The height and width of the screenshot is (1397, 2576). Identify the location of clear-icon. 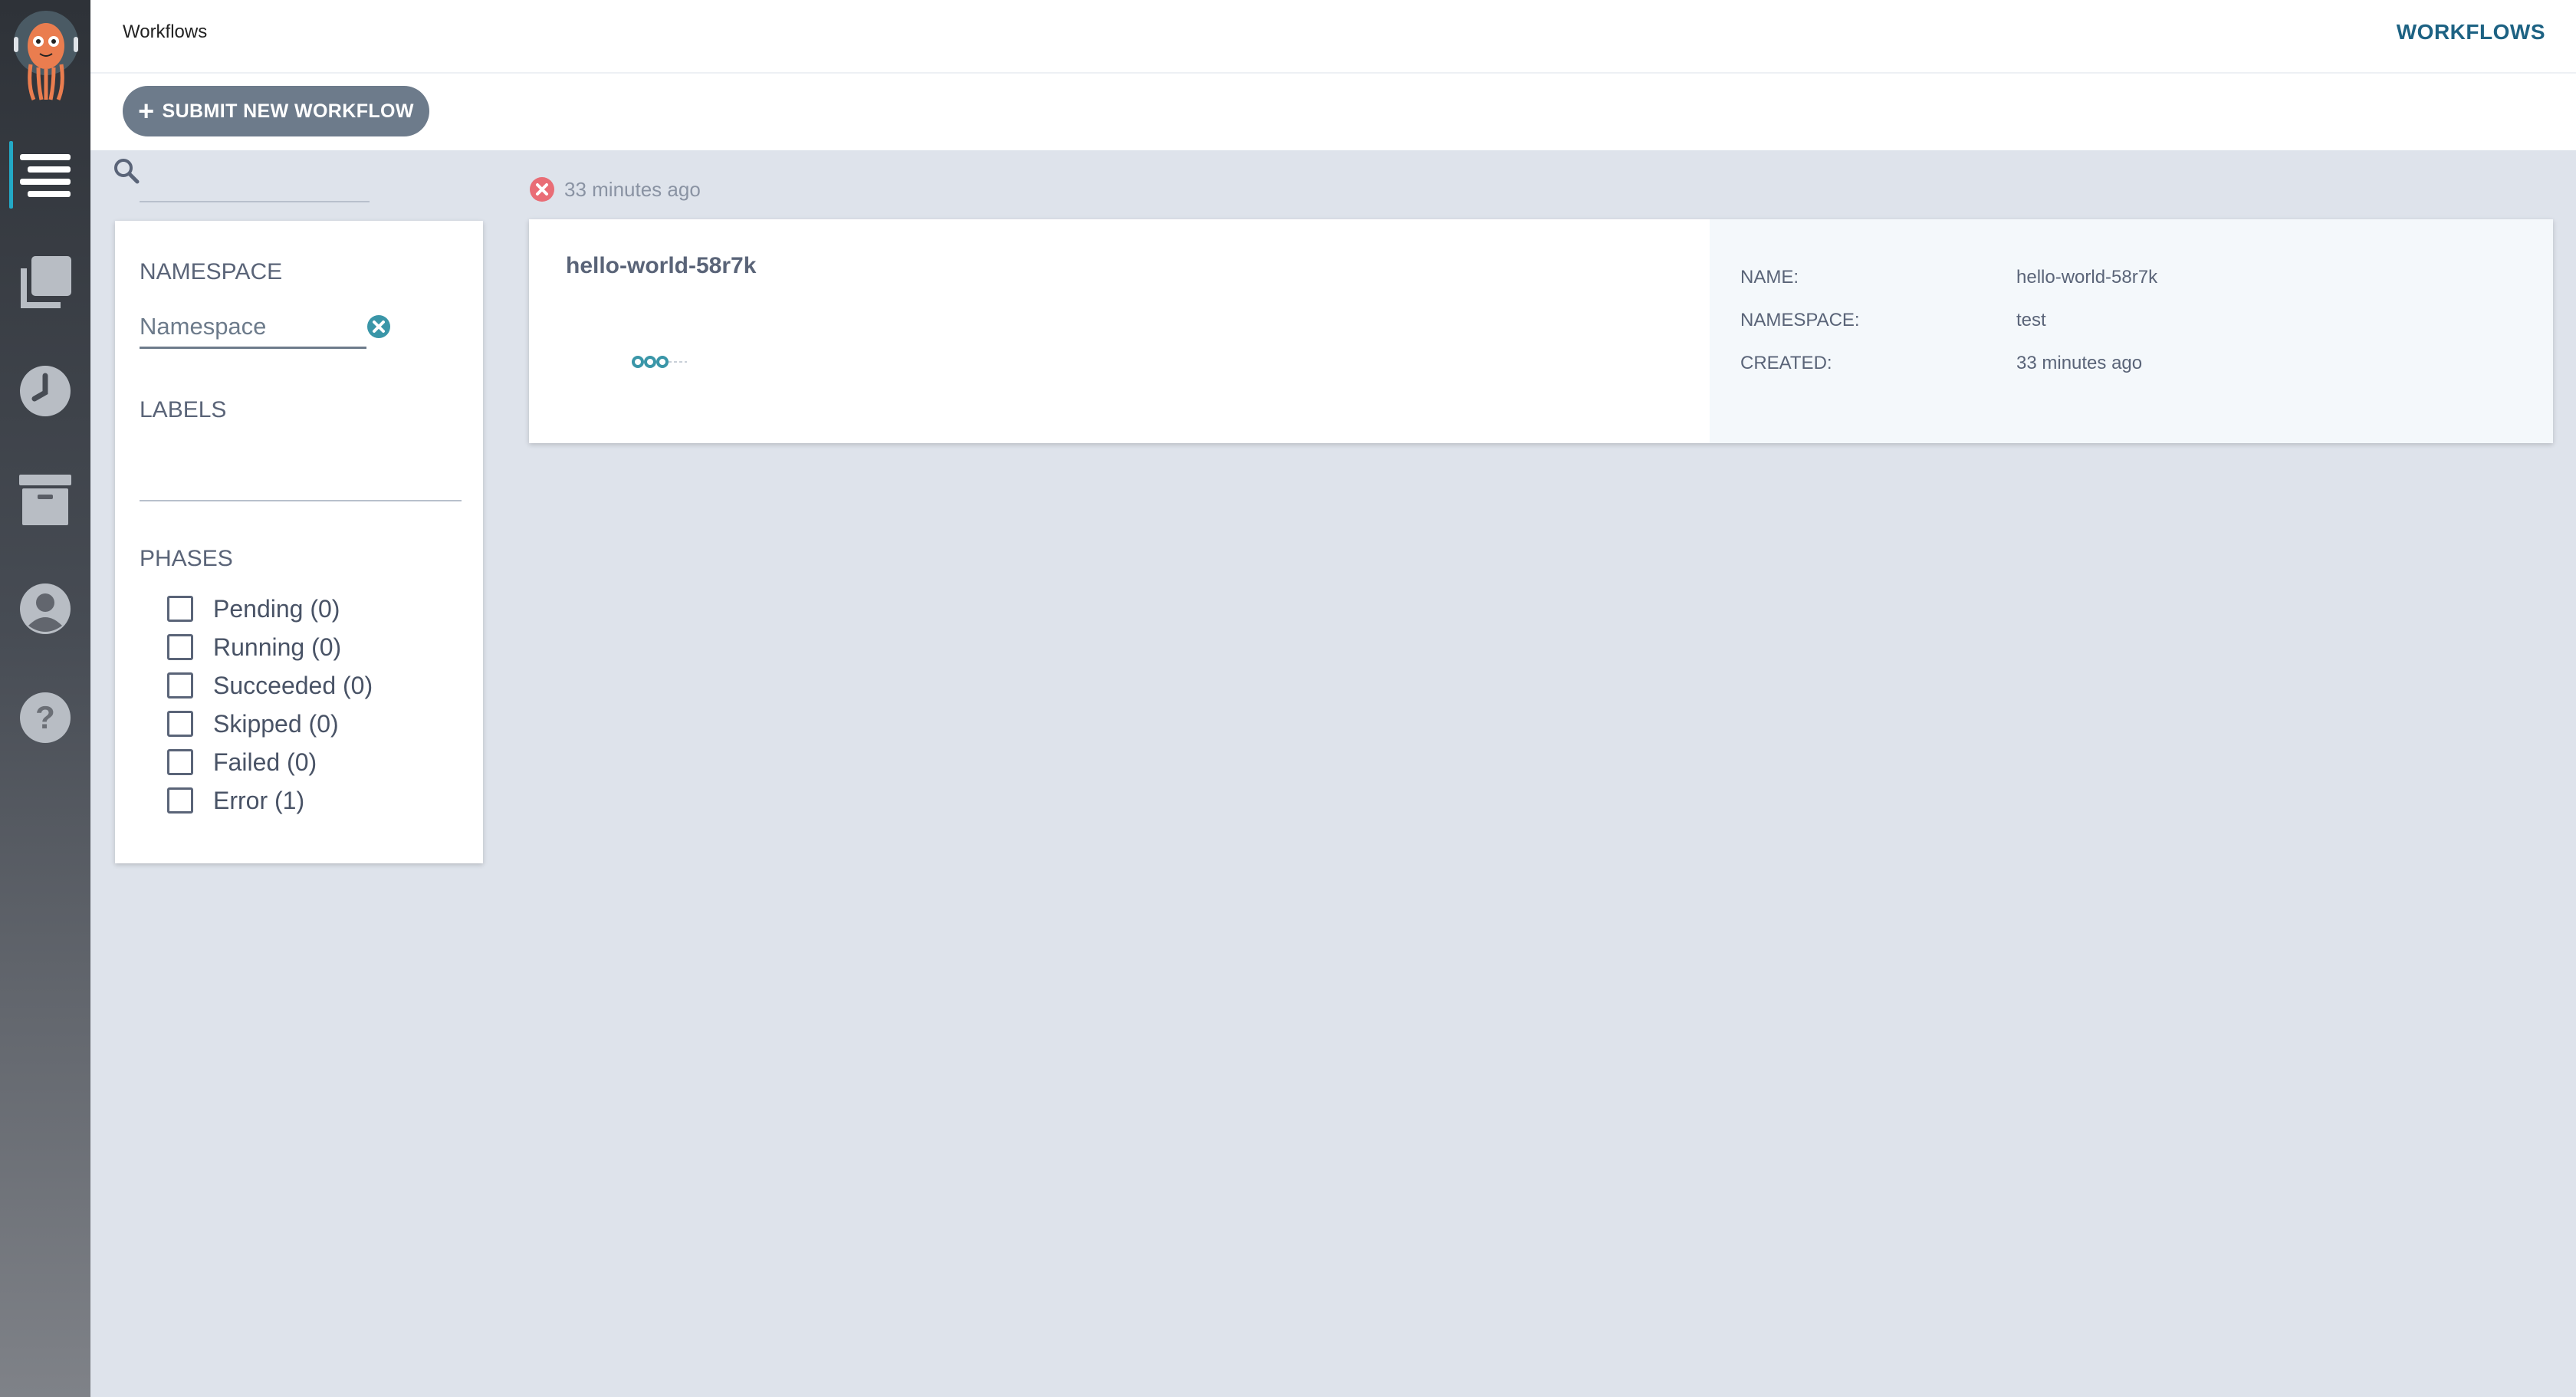
(379, 326).